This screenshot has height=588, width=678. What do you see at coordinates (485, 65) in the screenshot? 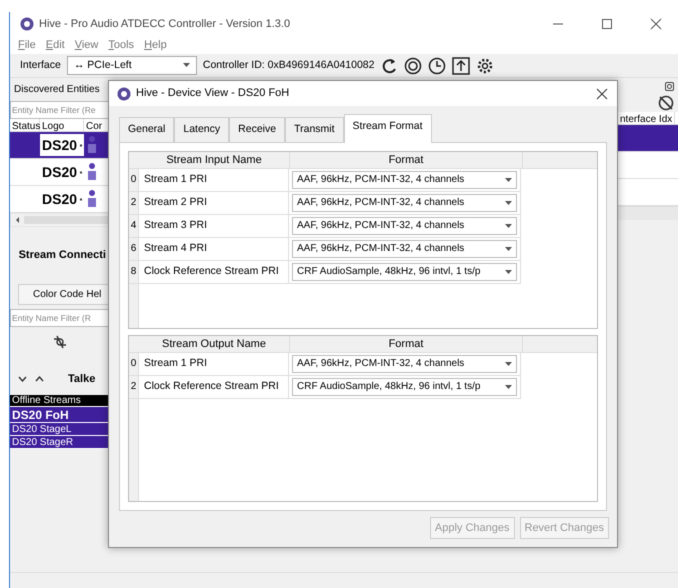
I see `settings-icon` at bounding box center [485, 65].